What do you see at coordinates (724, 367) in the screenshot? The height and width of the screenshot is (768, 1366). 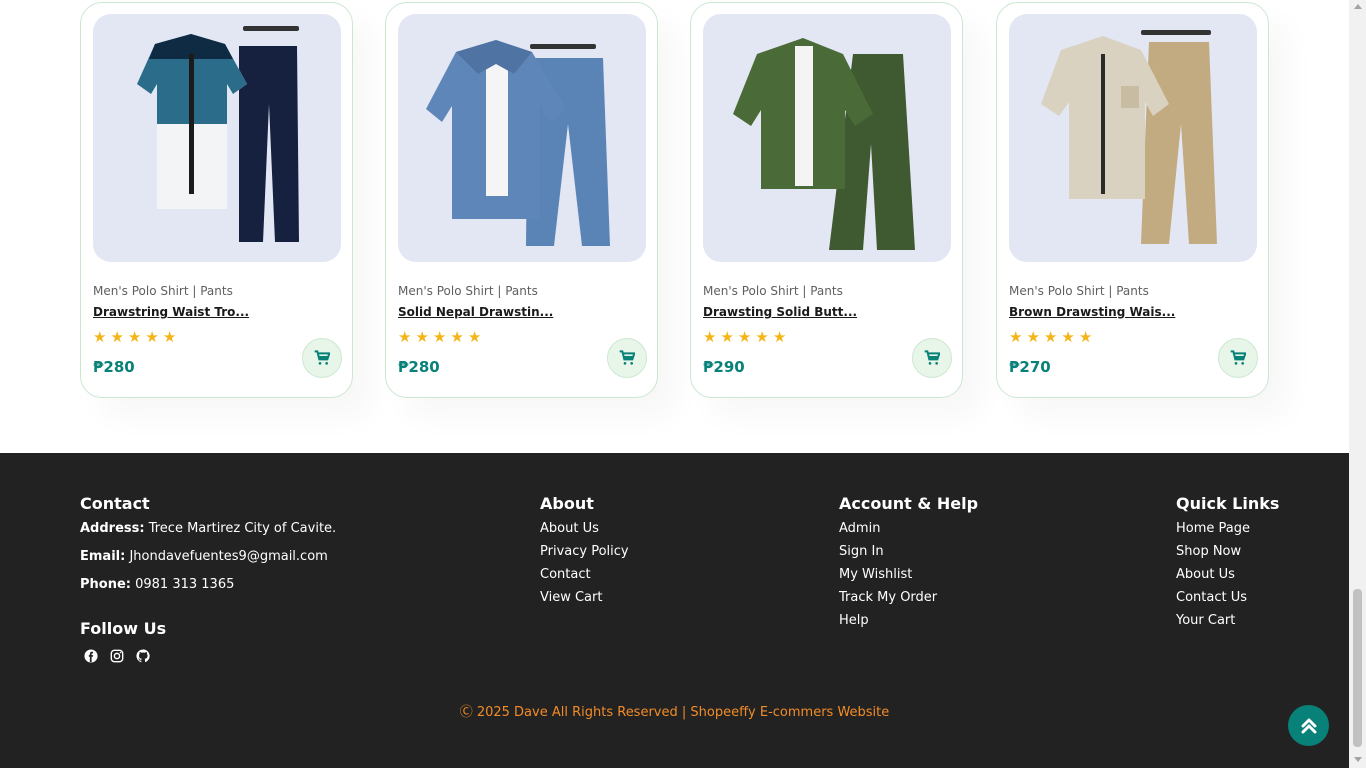 I see `product-price: ₱290` at bounding box center [724, 367].